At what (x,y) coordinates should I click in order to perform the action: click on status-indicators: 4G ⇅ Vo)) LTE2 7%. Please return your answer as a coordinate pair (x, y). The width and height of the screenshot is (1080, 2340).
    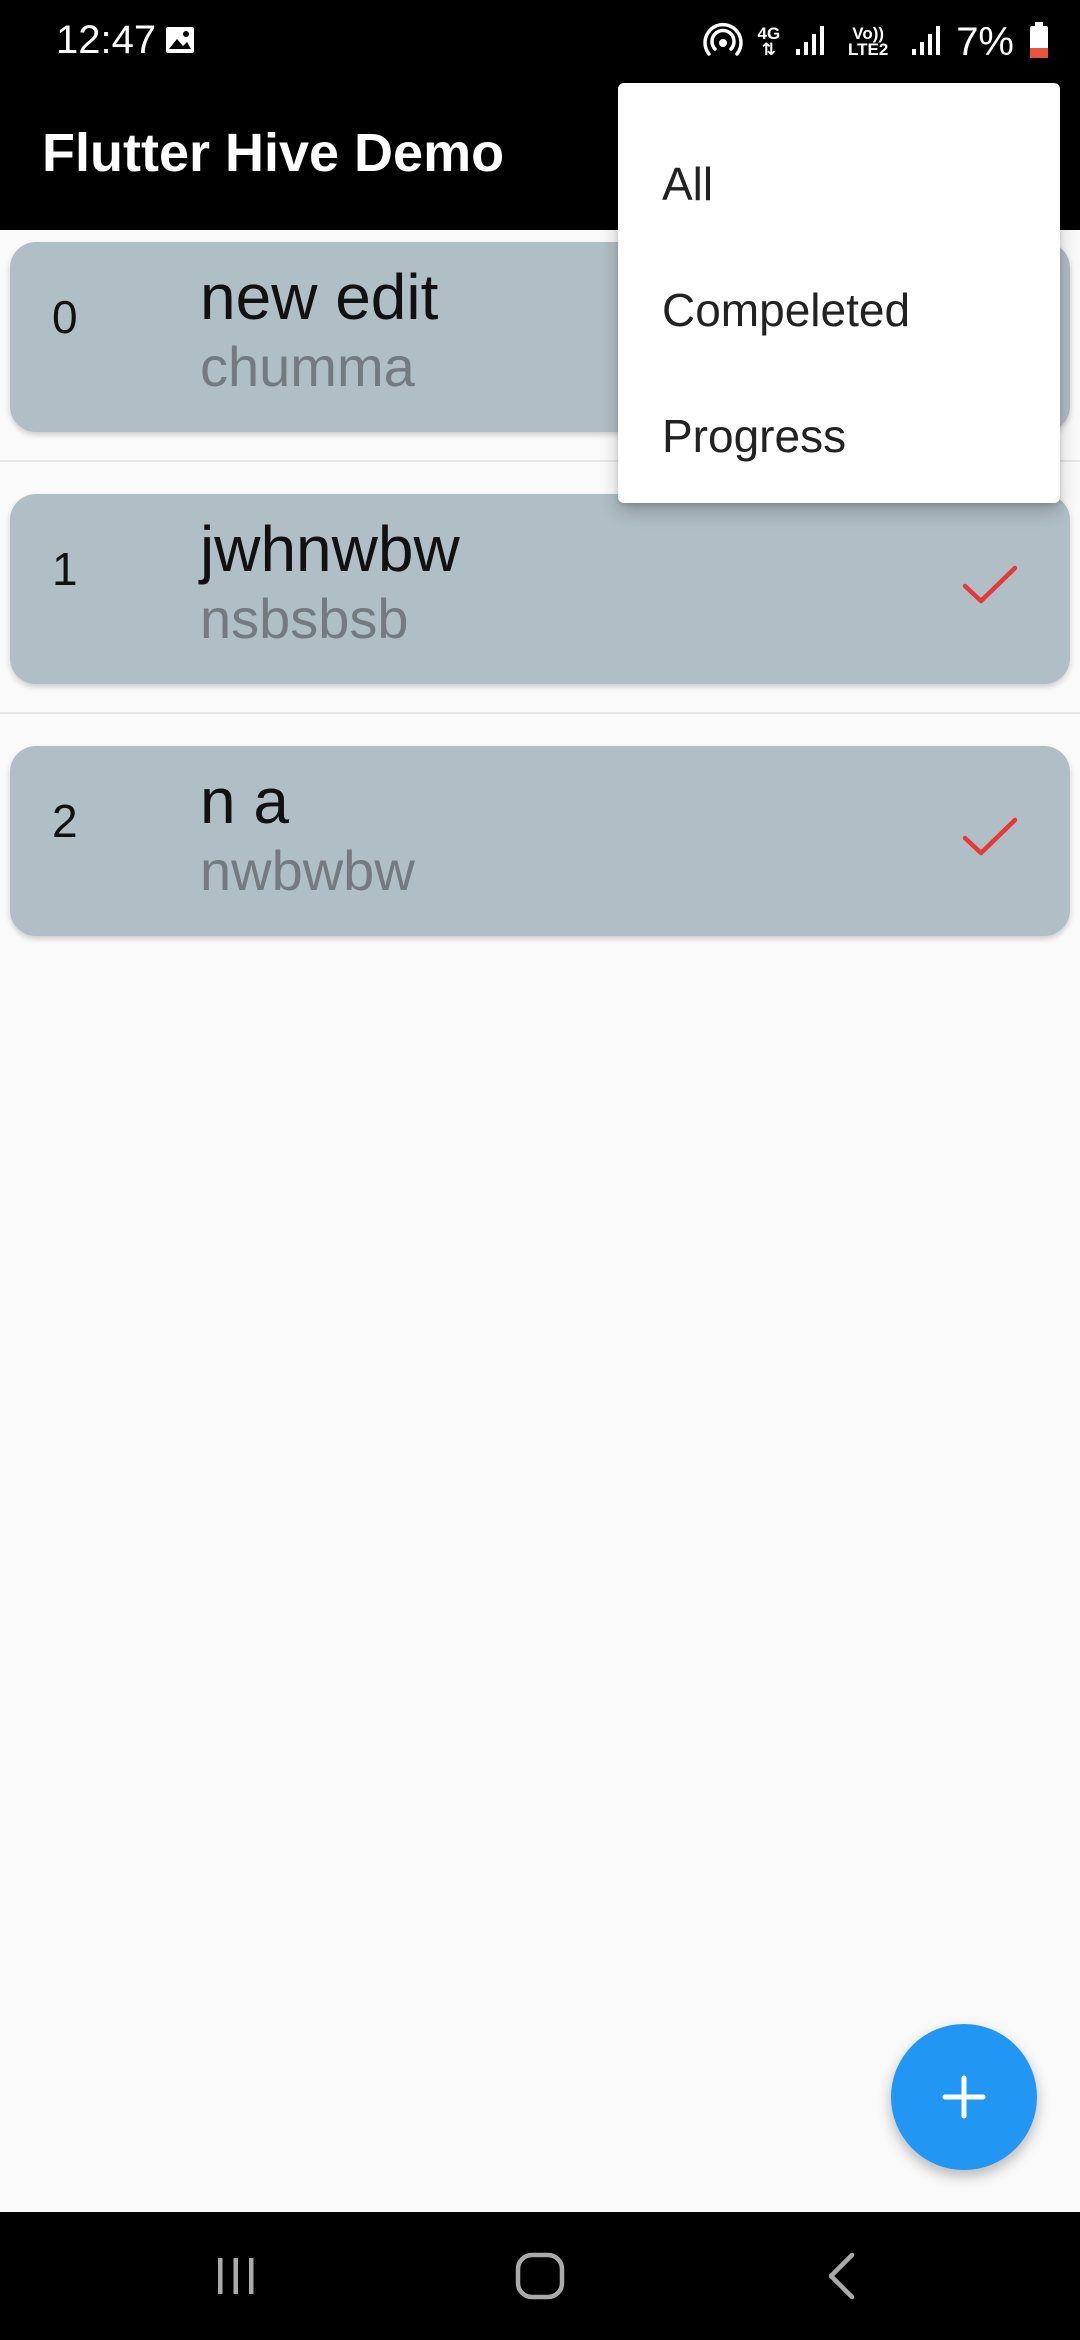
    Looking at the image, I should click on (876, 42).